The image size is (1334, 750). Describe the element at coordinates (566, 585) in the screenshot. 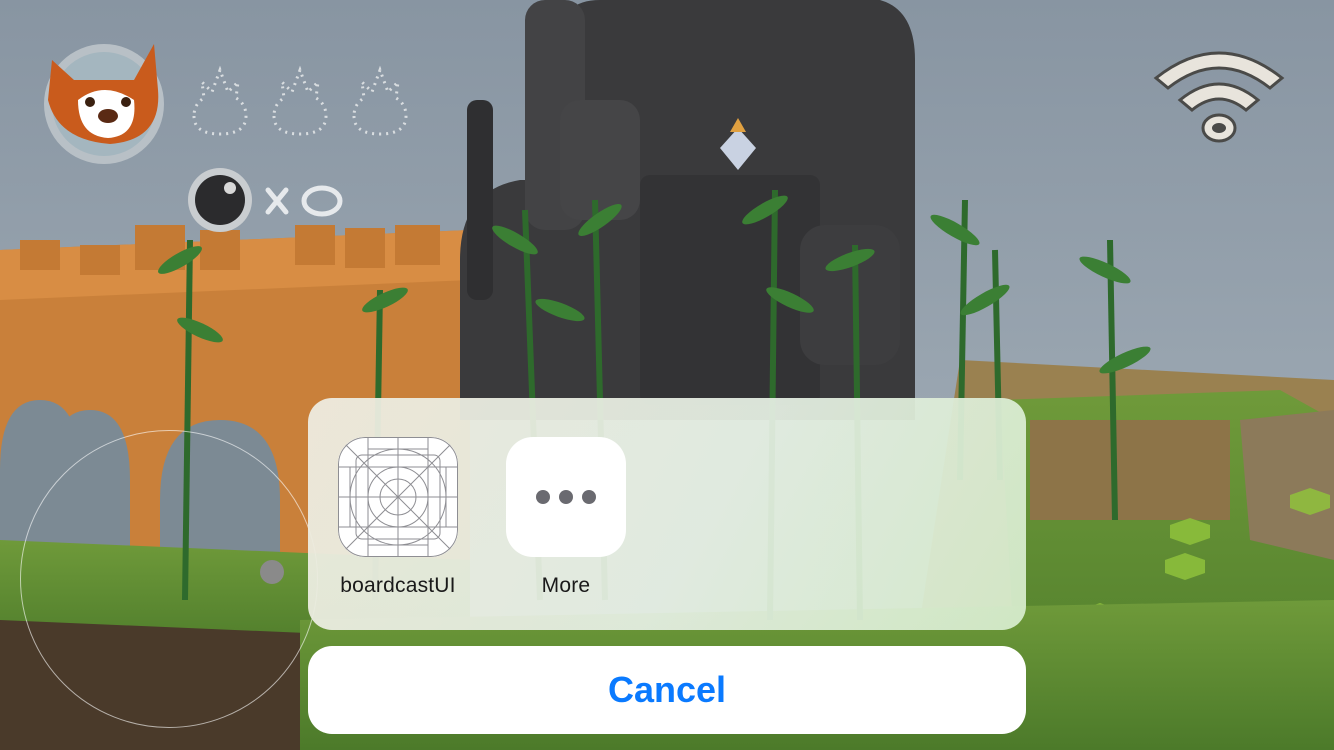

I see `share-more-label: More` at that location.